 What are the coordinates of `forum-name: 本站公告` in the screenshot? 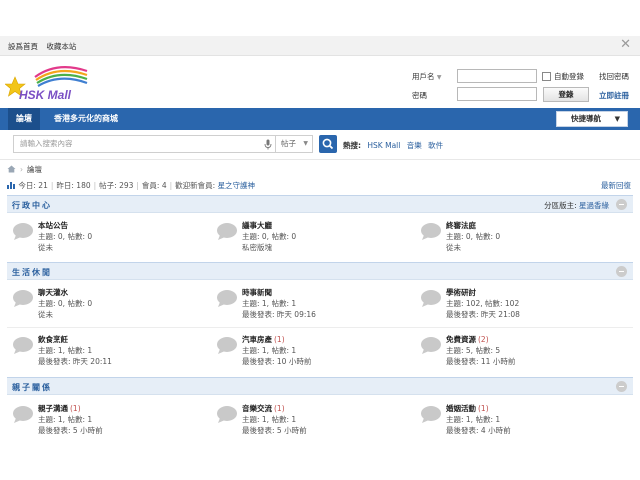 It's located at (53, 225).